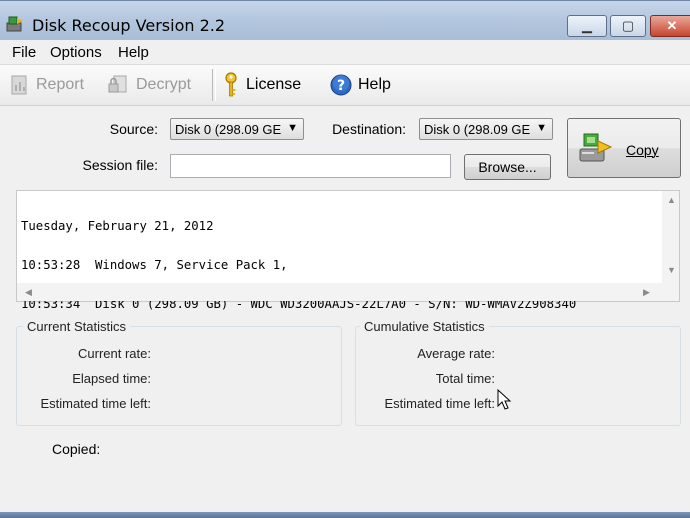 The image size is (690, 518). I want to click on session-file-label: Session file:, so click(120, 165).